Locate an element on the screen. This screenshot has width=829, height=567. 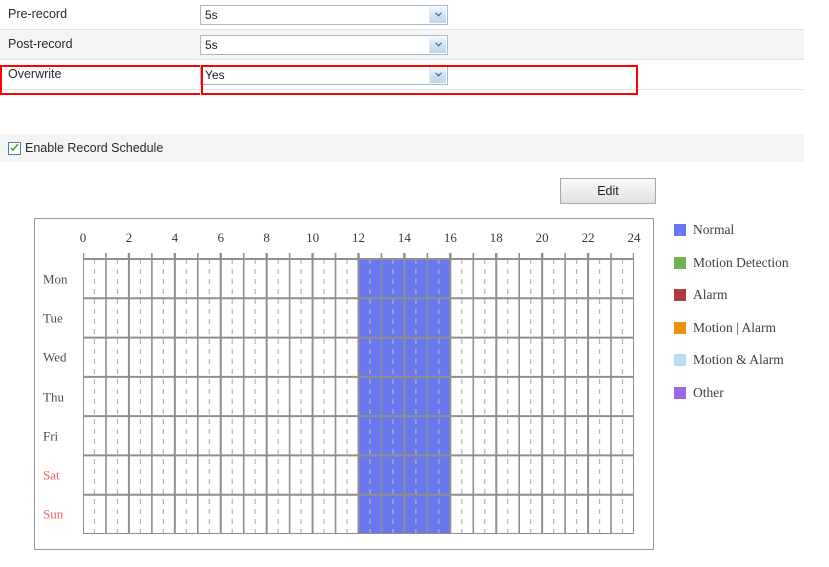
hour-label: 12 is located at coordinates (358, 237).